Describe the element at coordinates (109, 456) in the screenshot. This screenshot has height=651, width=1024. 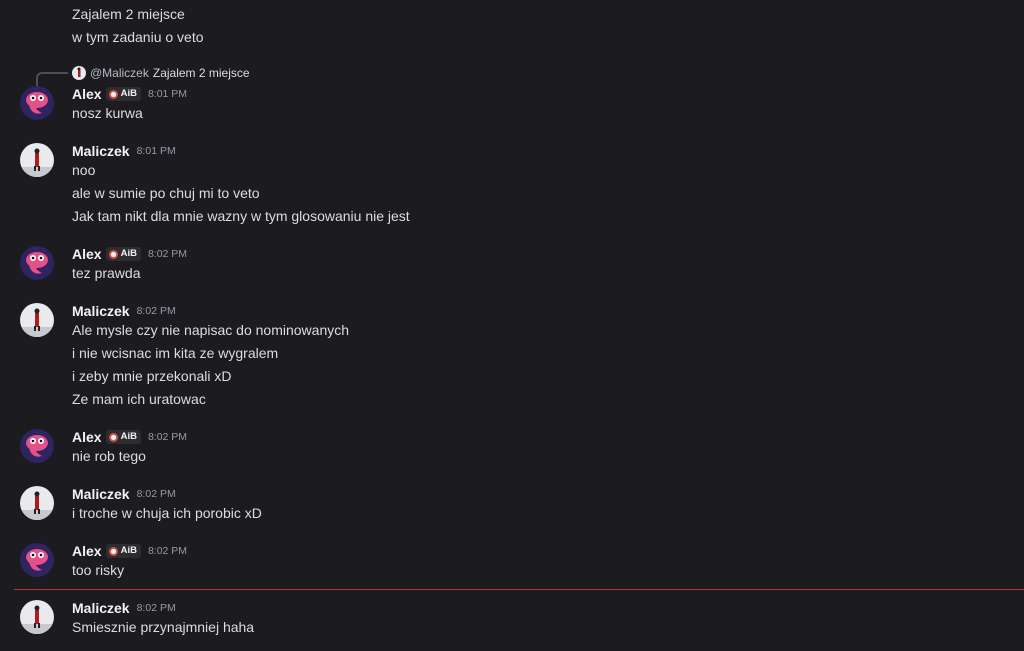
I see `message-line: nie rob tego` at that location.